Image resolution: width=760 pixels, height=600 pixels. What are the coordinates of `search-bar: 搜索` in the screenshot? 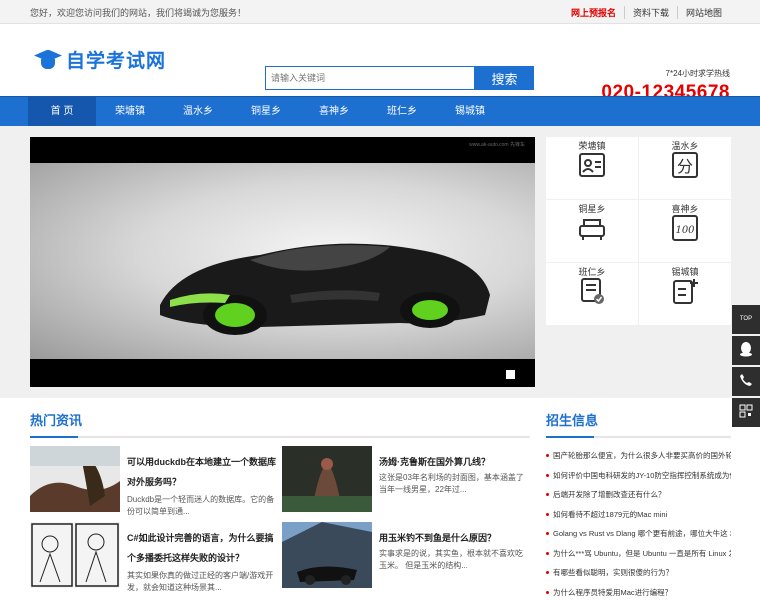 It's located at (399, 78).